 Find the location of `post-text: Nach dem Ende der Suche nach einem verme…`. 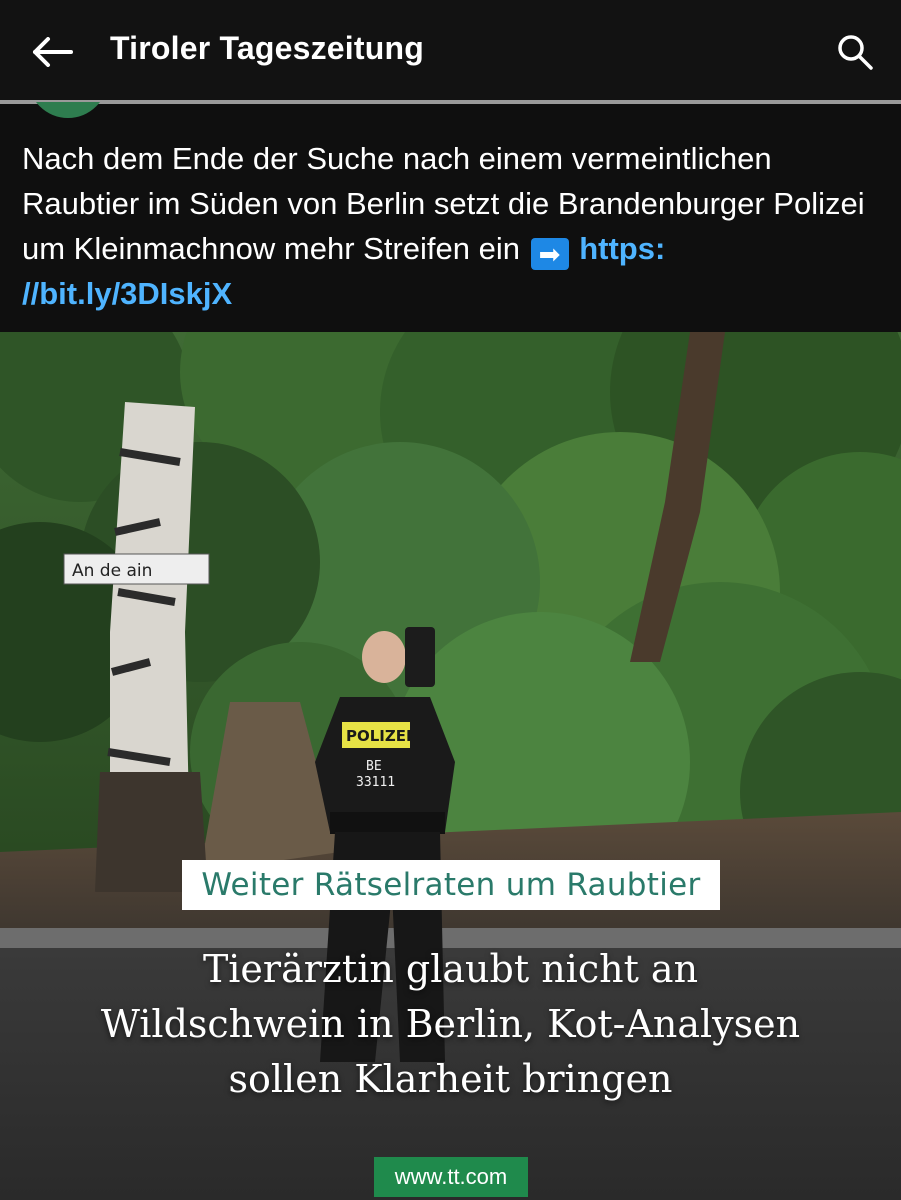

post-text: Nach dem Ende der Suche nach einem verme… is located at coordinates (447, 226).